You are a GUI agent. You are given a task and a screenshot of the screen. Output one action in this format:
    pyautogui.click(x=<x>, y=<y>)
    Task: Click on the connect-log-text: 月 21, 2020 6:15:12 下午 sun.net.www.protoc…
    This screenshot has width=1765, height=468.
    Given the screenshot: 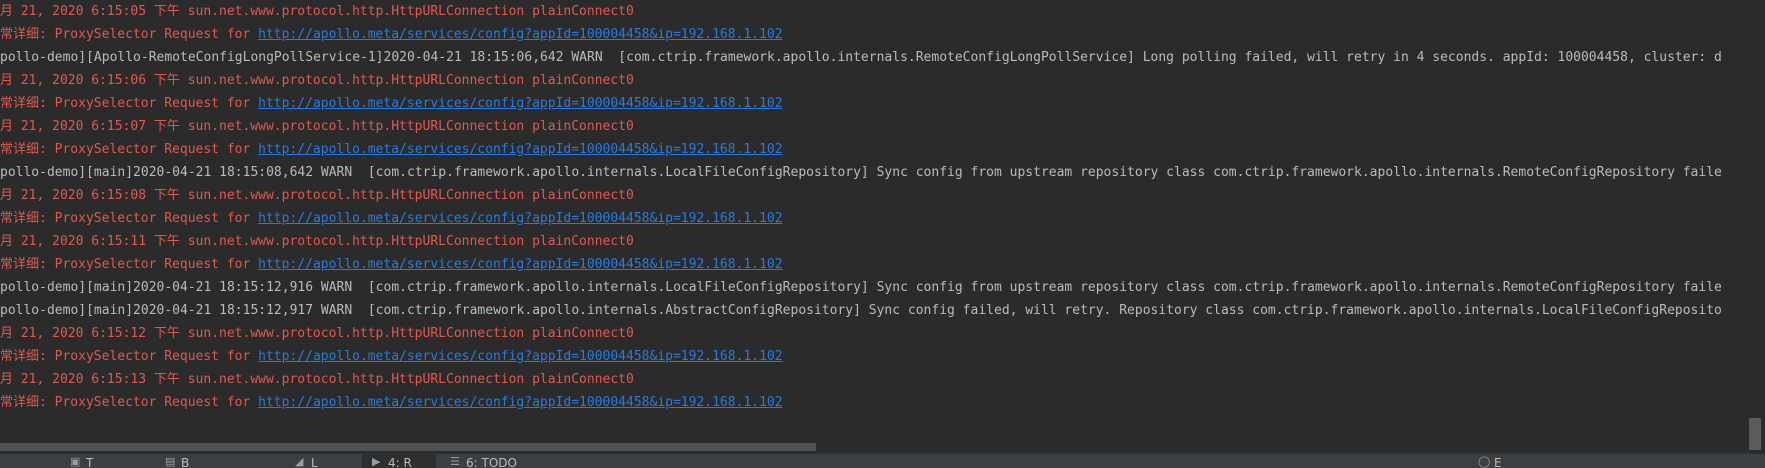 What is the action you would take?
    pyautogui.click(x=317, y=333)
    